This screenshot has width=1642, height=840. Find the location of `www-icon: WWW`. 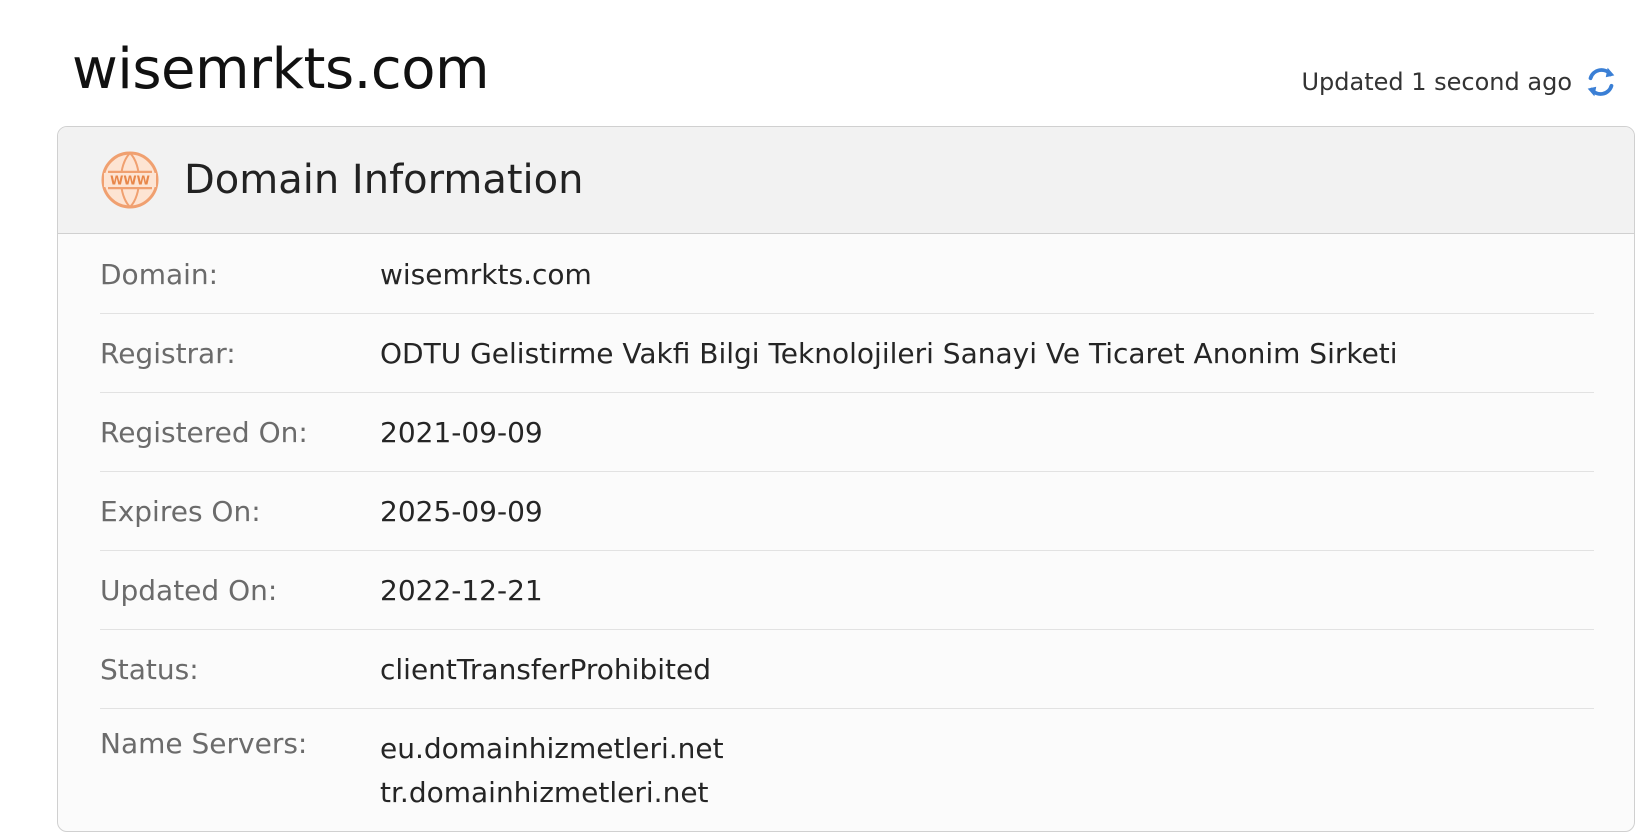

www-icon: WWW is located at coordinates (130, 180).